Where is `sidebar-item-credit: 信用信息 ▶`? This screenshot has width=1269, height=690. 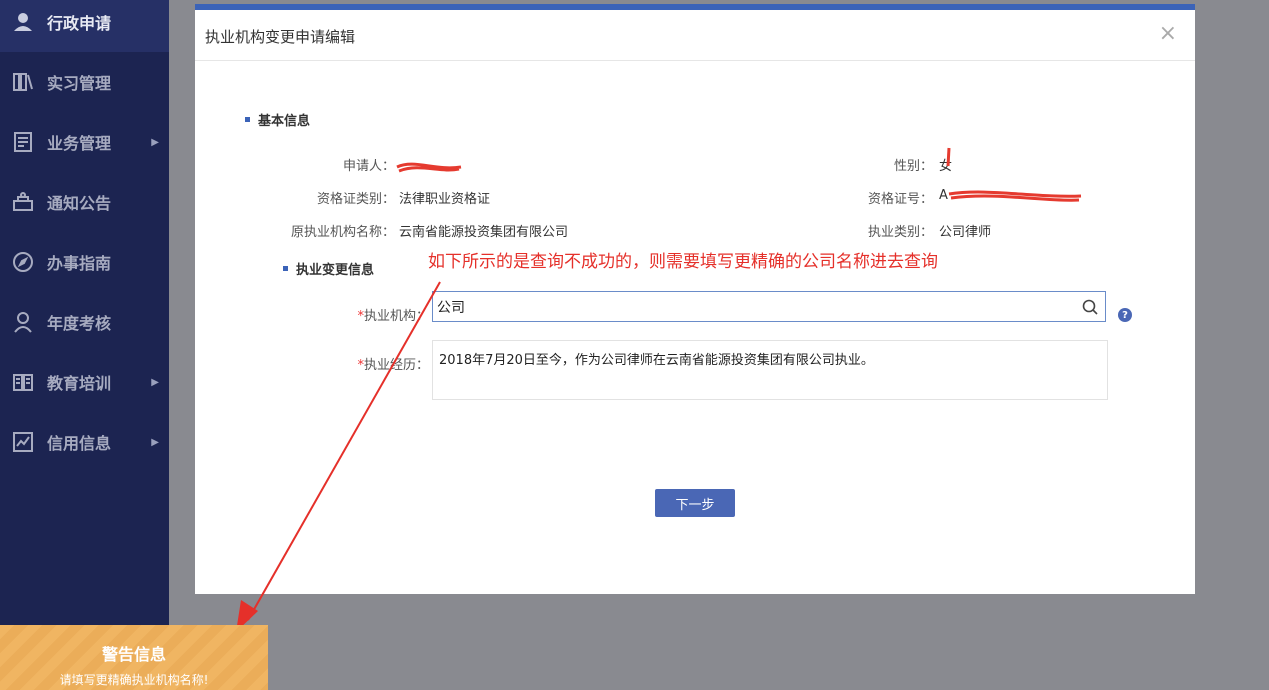
sidebar-item-credit: 信用信息 ▶ is located at coordinates (84, 442).